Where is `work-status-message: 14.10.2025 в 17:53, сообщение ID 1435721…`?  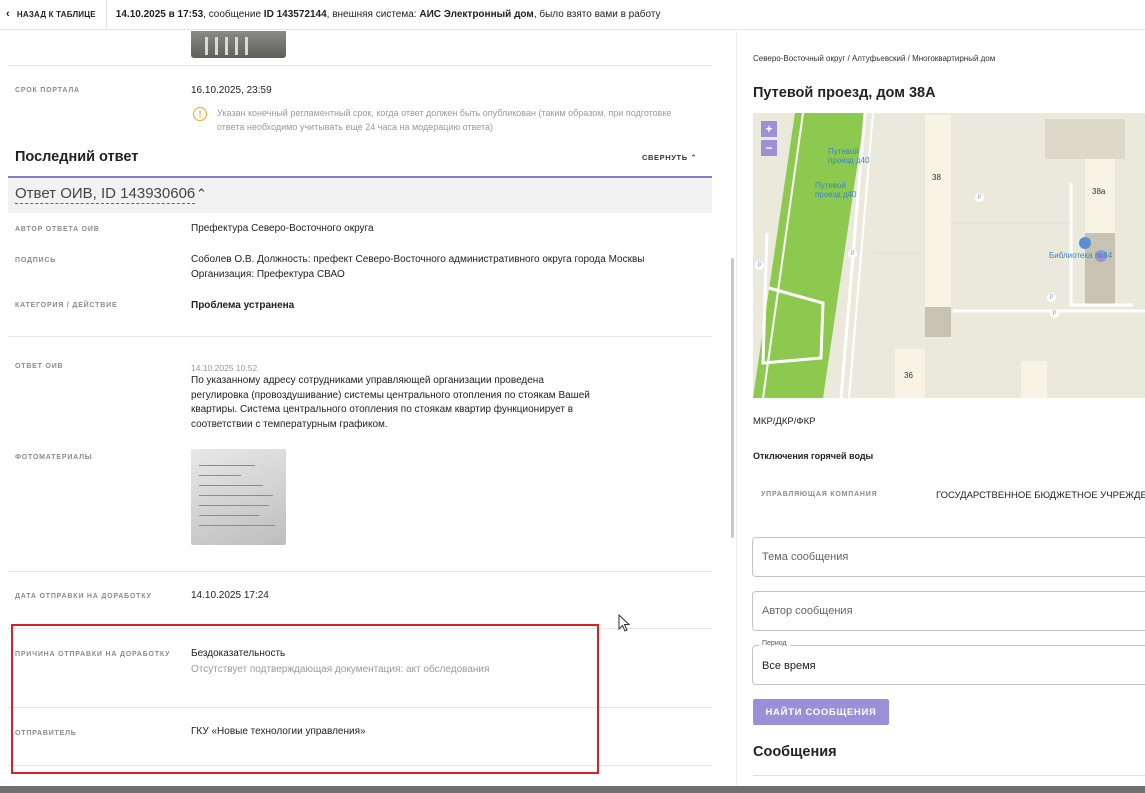 work-status-message: 14.10.2025 в 17:53, сообщение ID 1435721… is located at coordinates (384, 14).